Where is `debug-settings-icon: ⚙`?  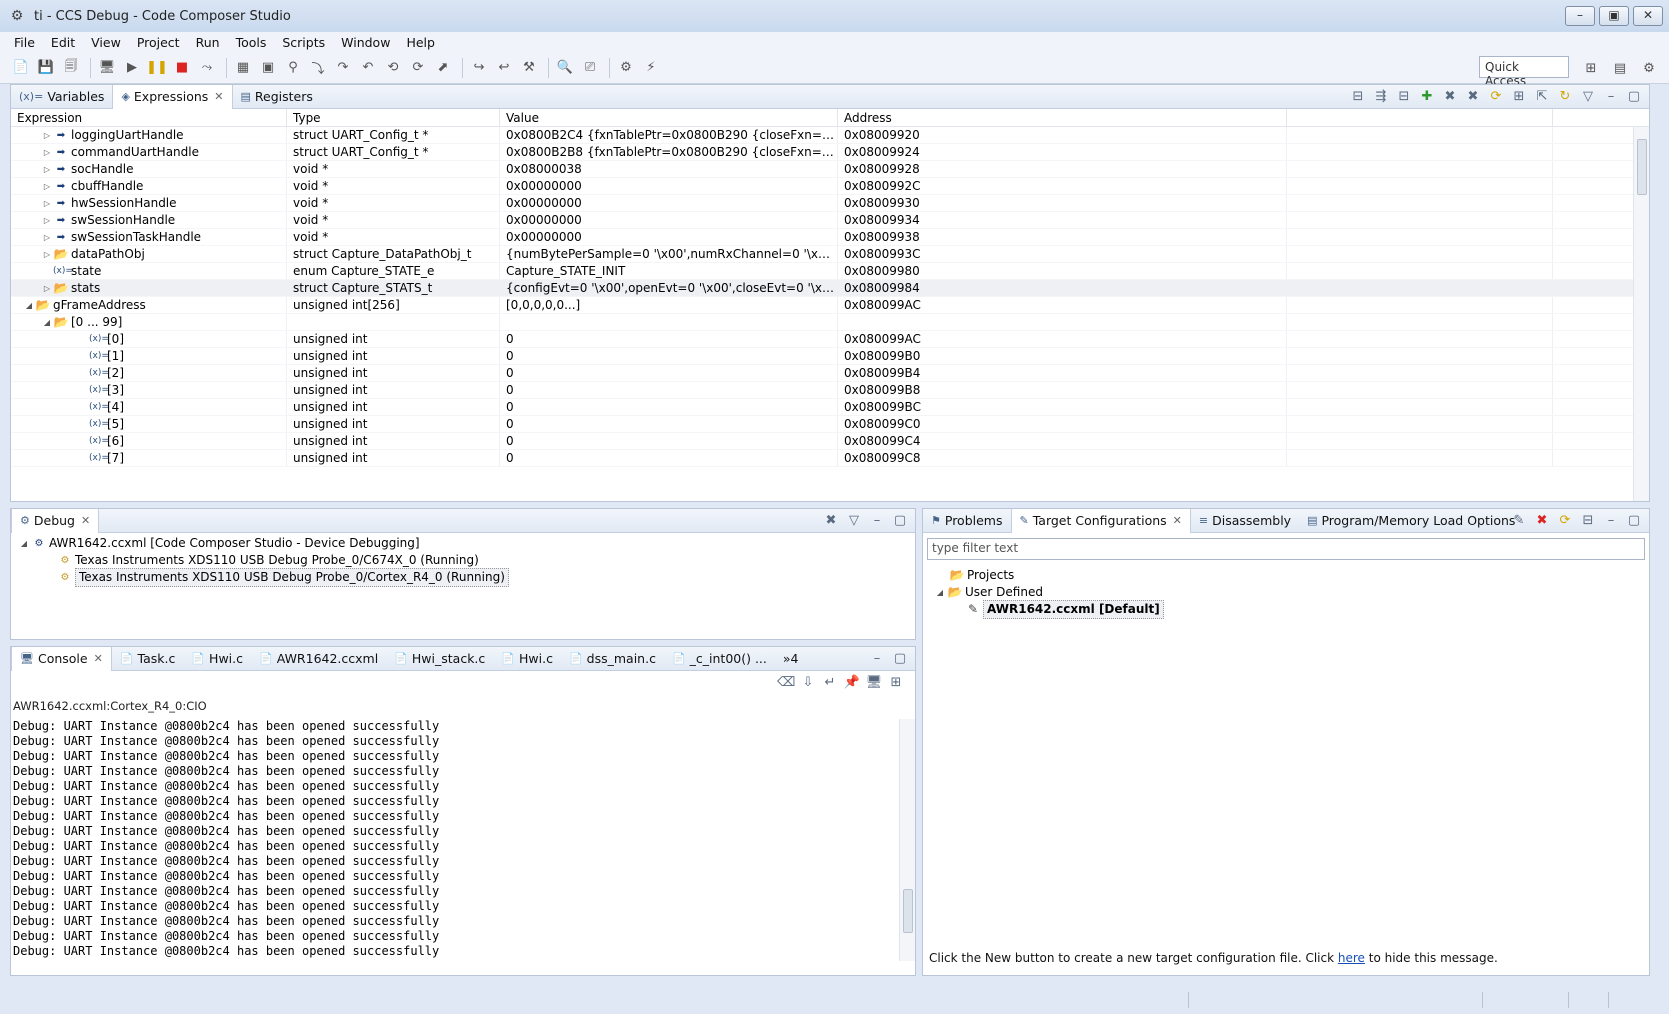 debug-settings-icon: ⚙ is located at coordinates (626, 68).